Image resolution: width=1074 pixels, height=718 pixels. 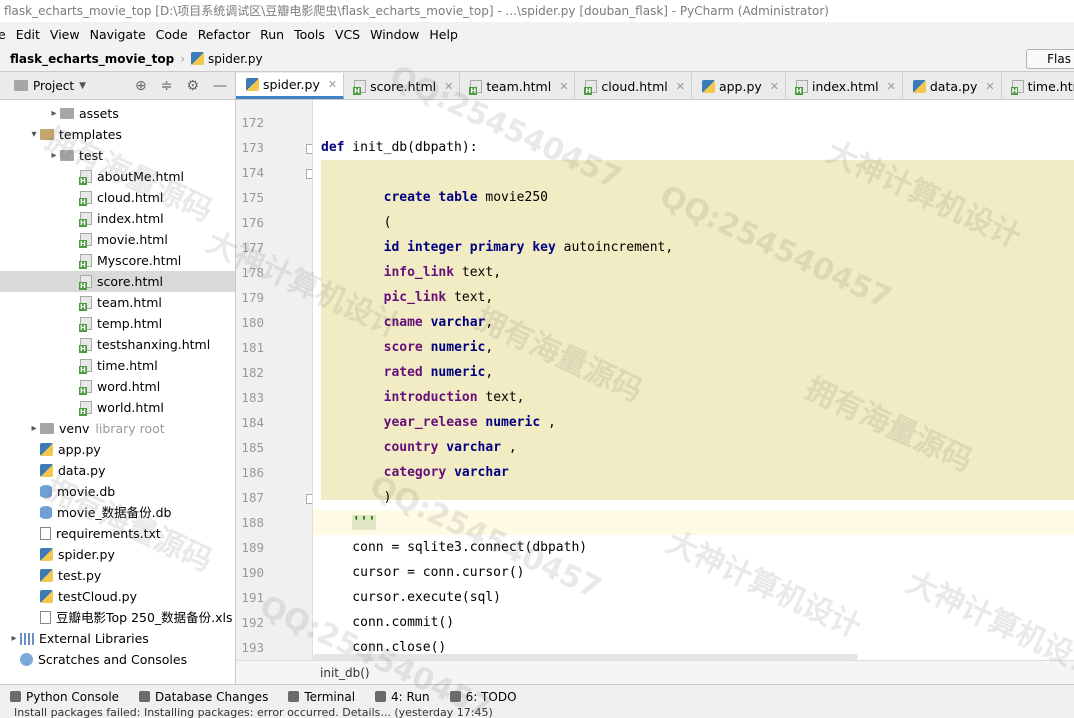 I want to click on menu-item-tools: Tools, so click(x=309, y=34).